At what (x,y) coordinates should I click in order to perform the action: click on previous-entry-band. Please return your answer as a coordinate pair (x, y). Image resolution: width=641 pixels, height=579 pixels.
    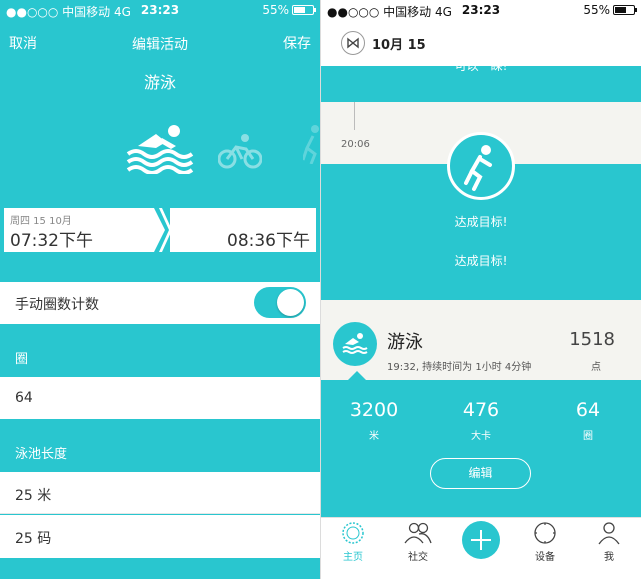
    Looking at the image, I should click on (481, 84).